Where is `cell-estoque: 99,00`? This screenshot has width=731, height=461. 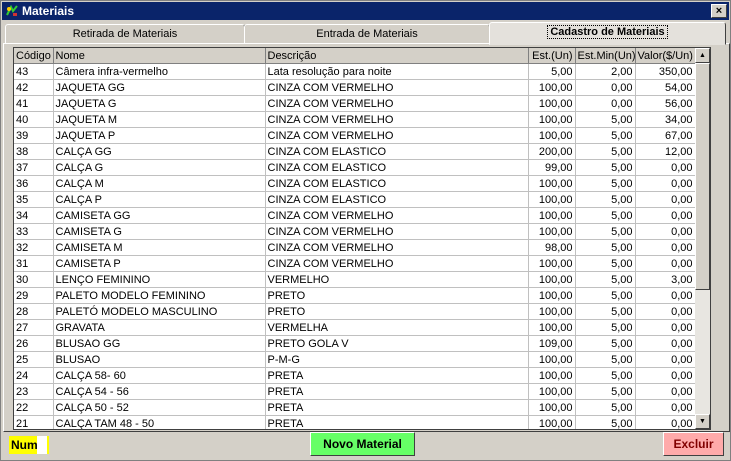 cell-estoque: 99,00 is located at coordinates (552, 167).